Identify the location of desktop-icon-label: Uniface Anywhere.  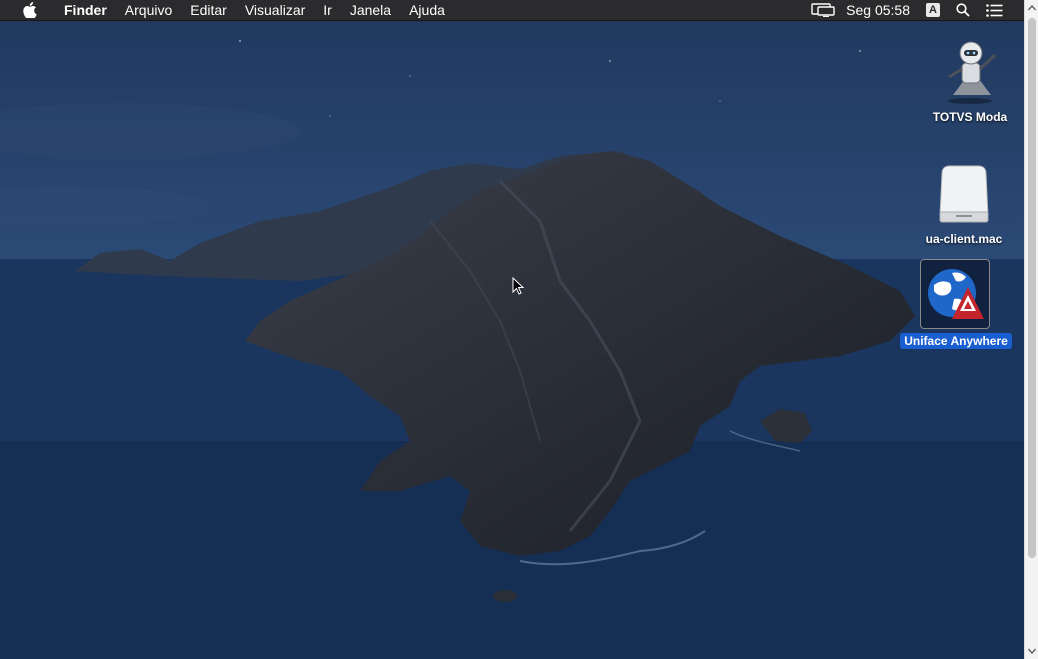
(956, 341).